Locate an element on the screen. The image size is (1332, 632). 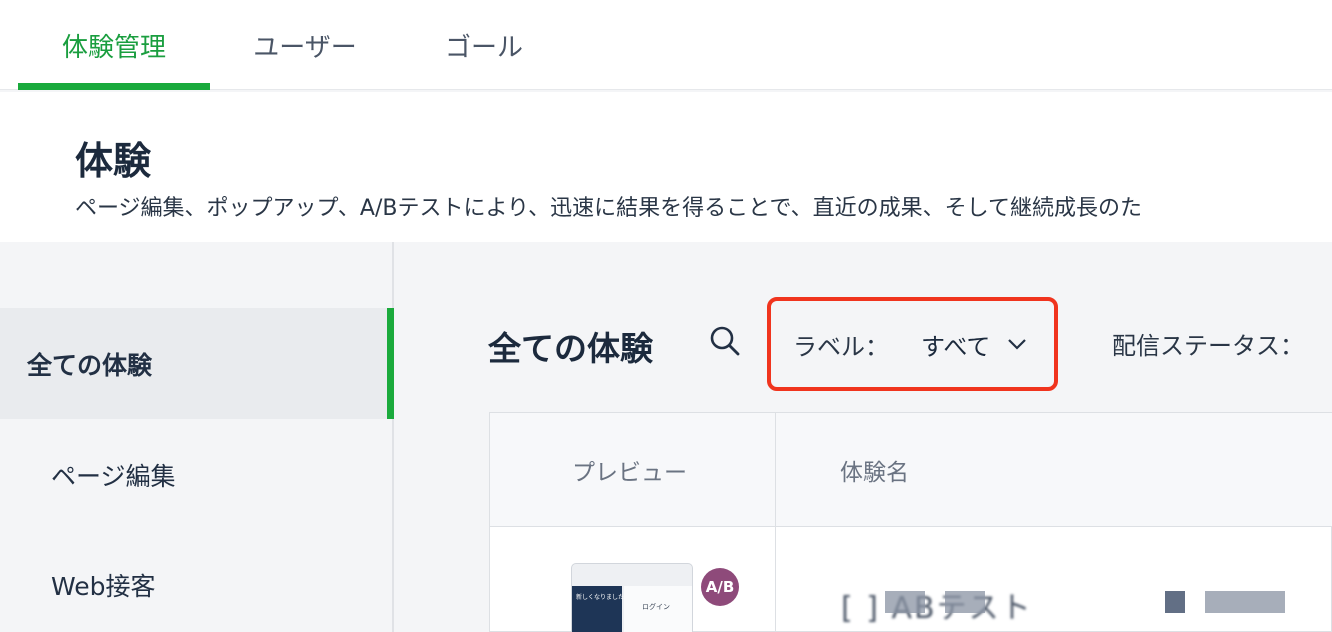
page-title: 体験 is located at coordinates (113, 161).